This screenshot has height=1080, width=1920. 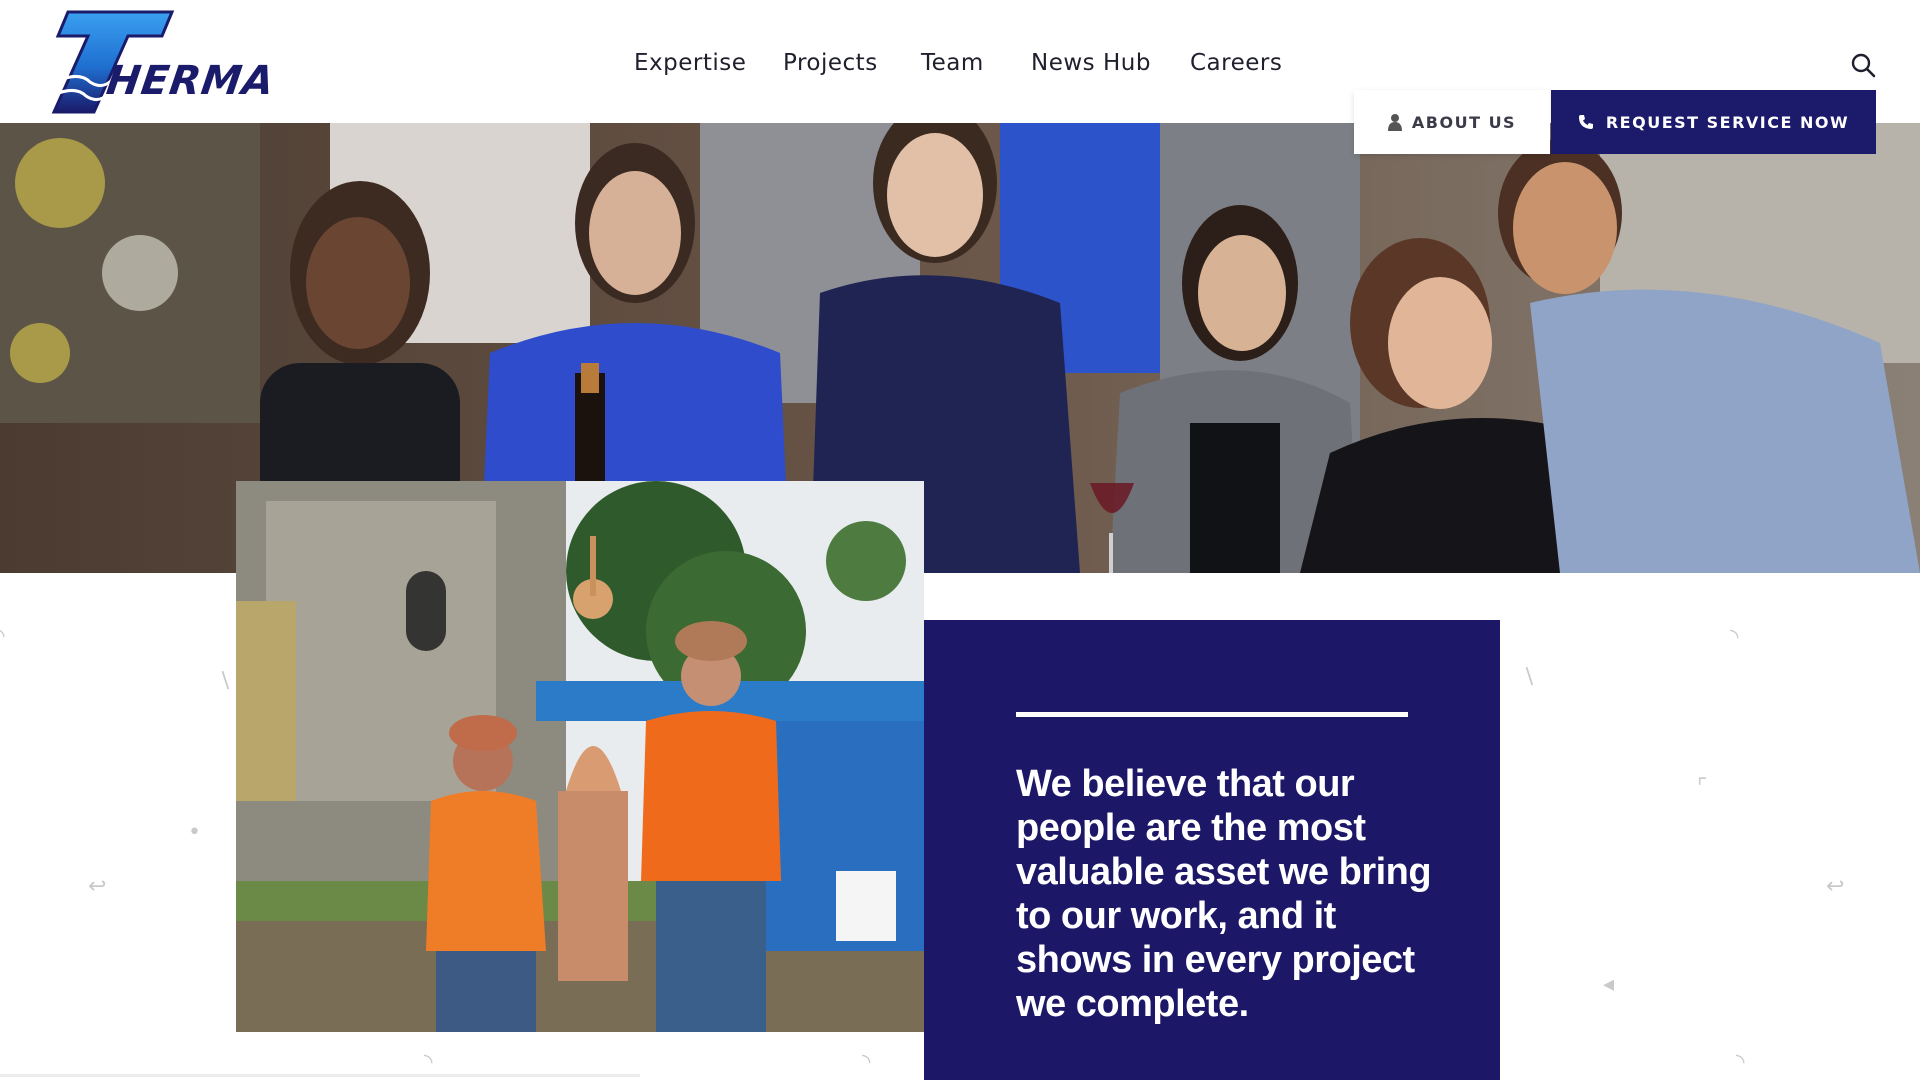 What do you see at coordinates (320, 1075) in the screenshot?
I see `bottom-divider` at bounding box center [320, 1075].